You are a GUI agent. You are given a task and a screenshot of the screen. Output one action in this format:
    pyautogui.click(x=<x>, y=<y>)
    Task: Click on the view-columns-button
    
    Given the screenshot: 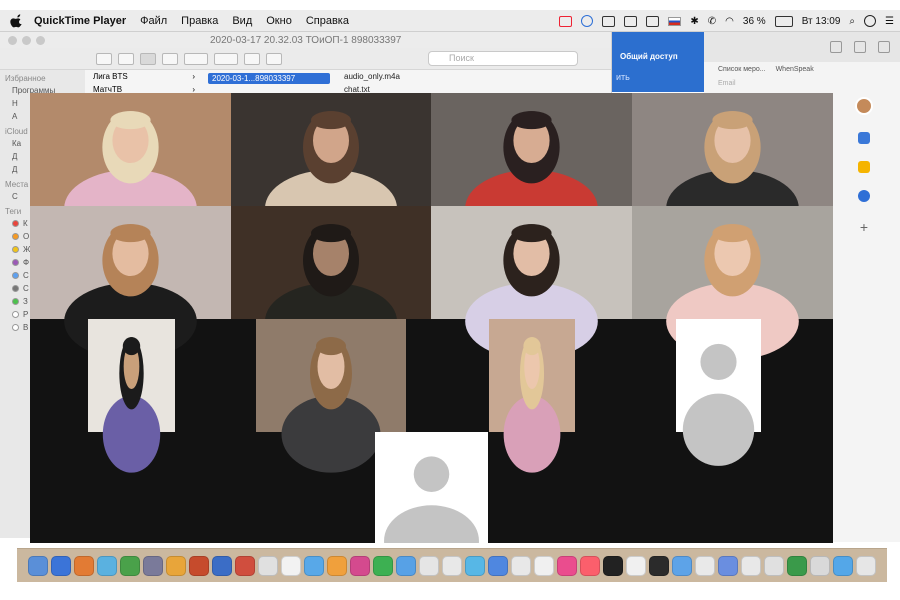 What is the action you would take?
    pyautogui.click(x=148, y=58)
    